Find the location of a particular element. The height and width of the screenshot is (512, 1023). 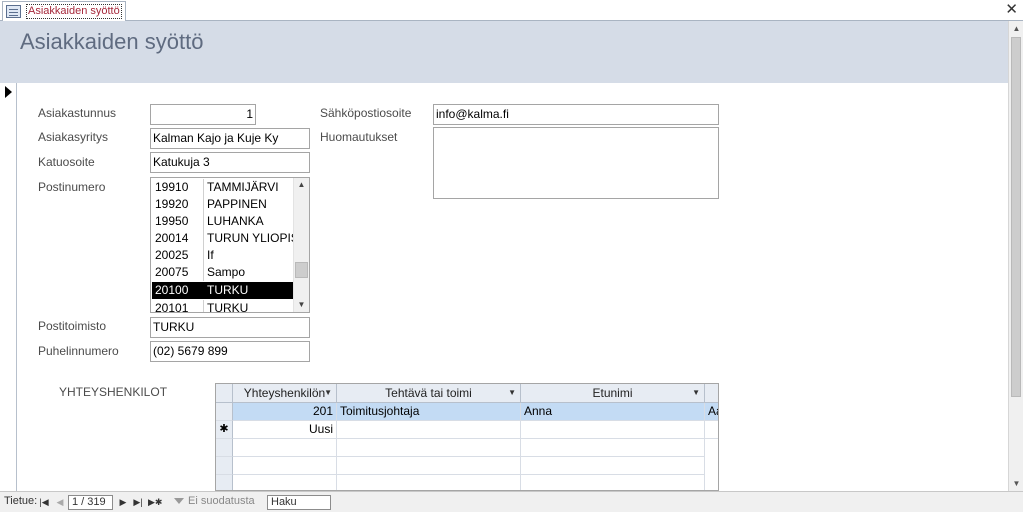

new-row-cell: Uusi is located at coordinates (285, 430).